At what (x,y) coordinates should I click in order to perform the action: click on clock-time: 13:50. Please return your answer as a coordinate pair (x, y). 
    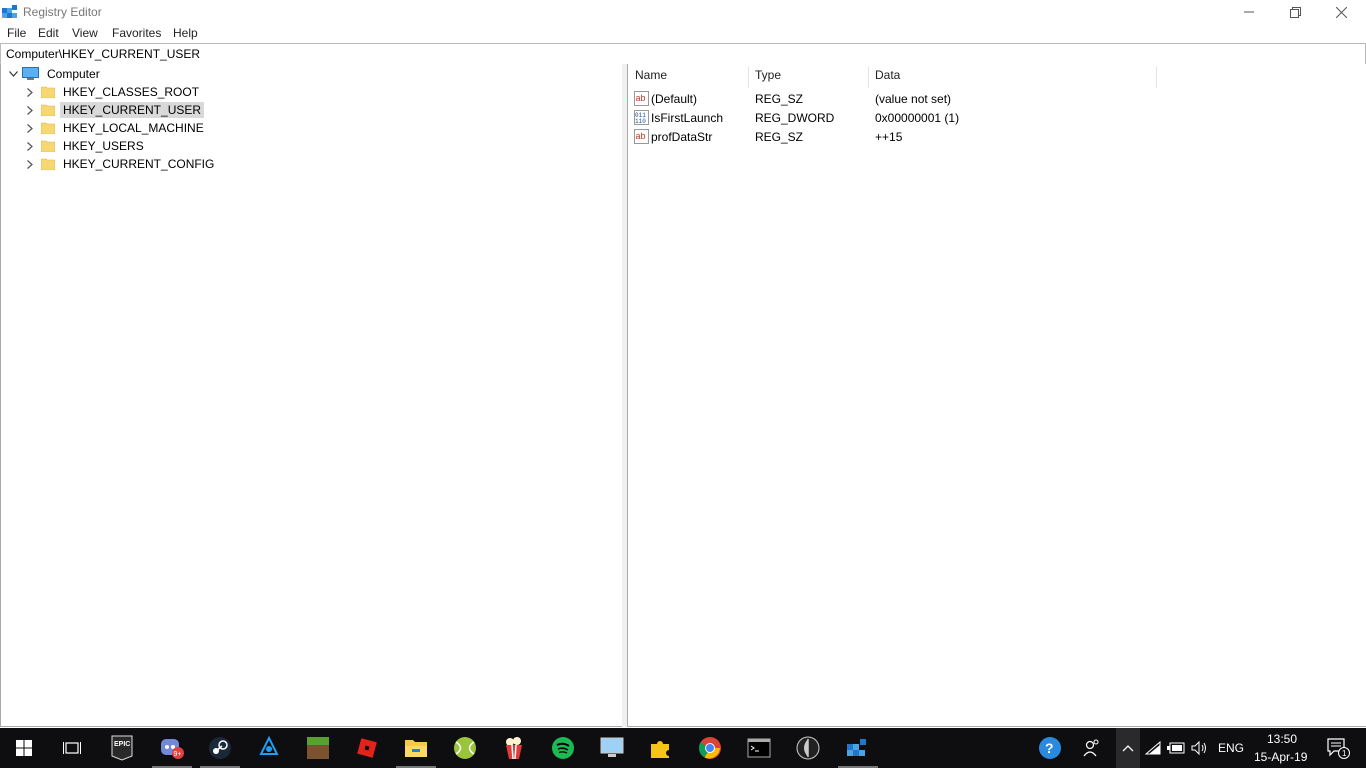
    Looking at the image, I should click on (1282, 739).